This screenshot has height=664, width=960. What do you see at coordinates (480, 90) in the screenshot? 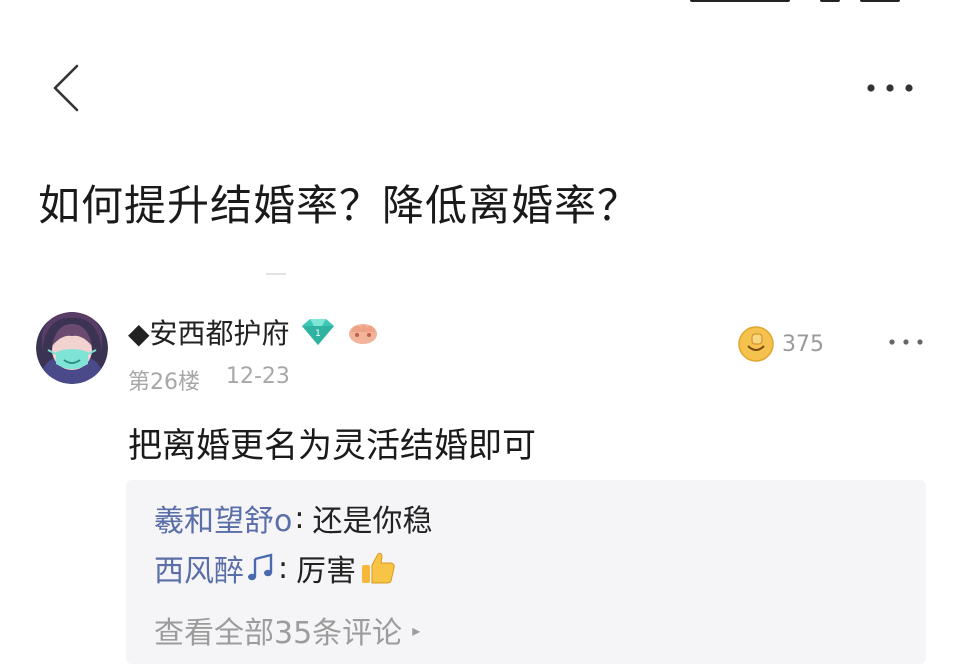
I see `top-nav-bar` at bounding box center [480, 90].